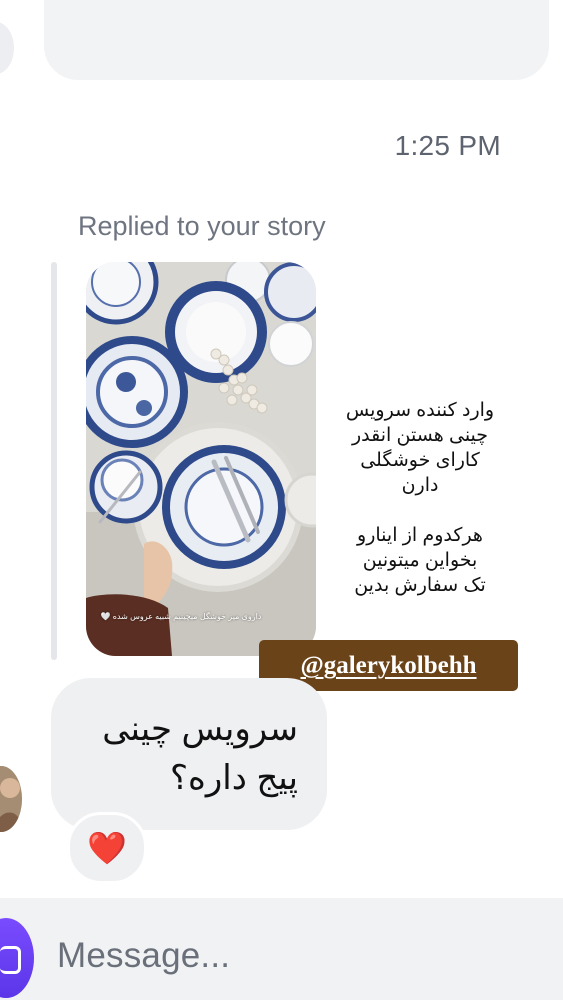 The image size is (563, 1000). Describe the element at coordinates (234, 778) in the screenshot. I see `message-text-line: پیج داره؟` at that location.